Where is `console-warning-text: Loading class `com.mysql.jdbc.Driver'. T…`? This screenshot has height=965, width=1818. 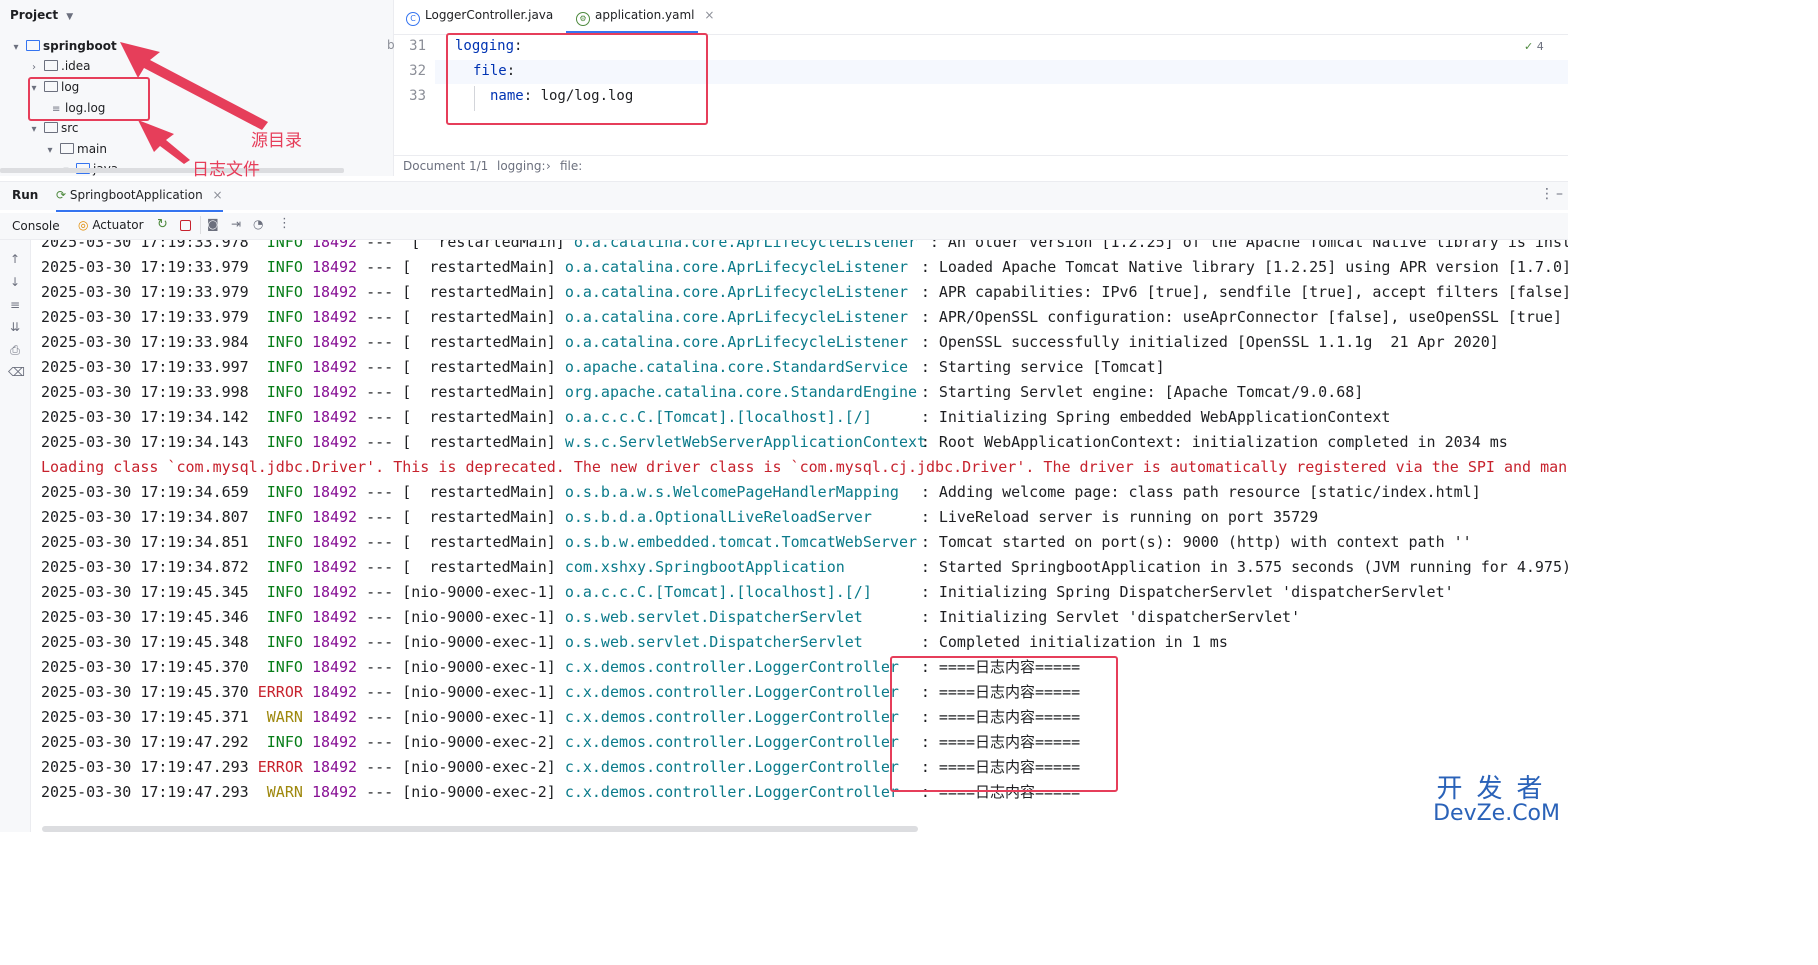 console-warning-text: Loading class `com.mysql.jdbc.Driver'. T… is located at coordinates (804, 467).